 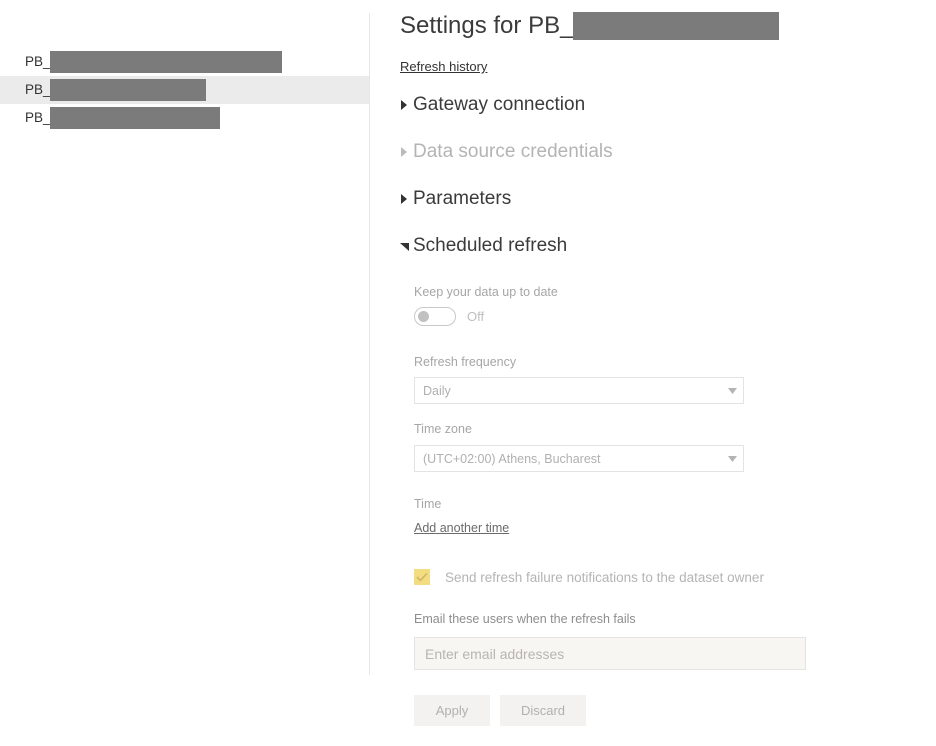 What do you see at coordinates (513, 151) in the screenshot?
I see `section-header-label: Data source credentials` at bounding box center [513, 151].